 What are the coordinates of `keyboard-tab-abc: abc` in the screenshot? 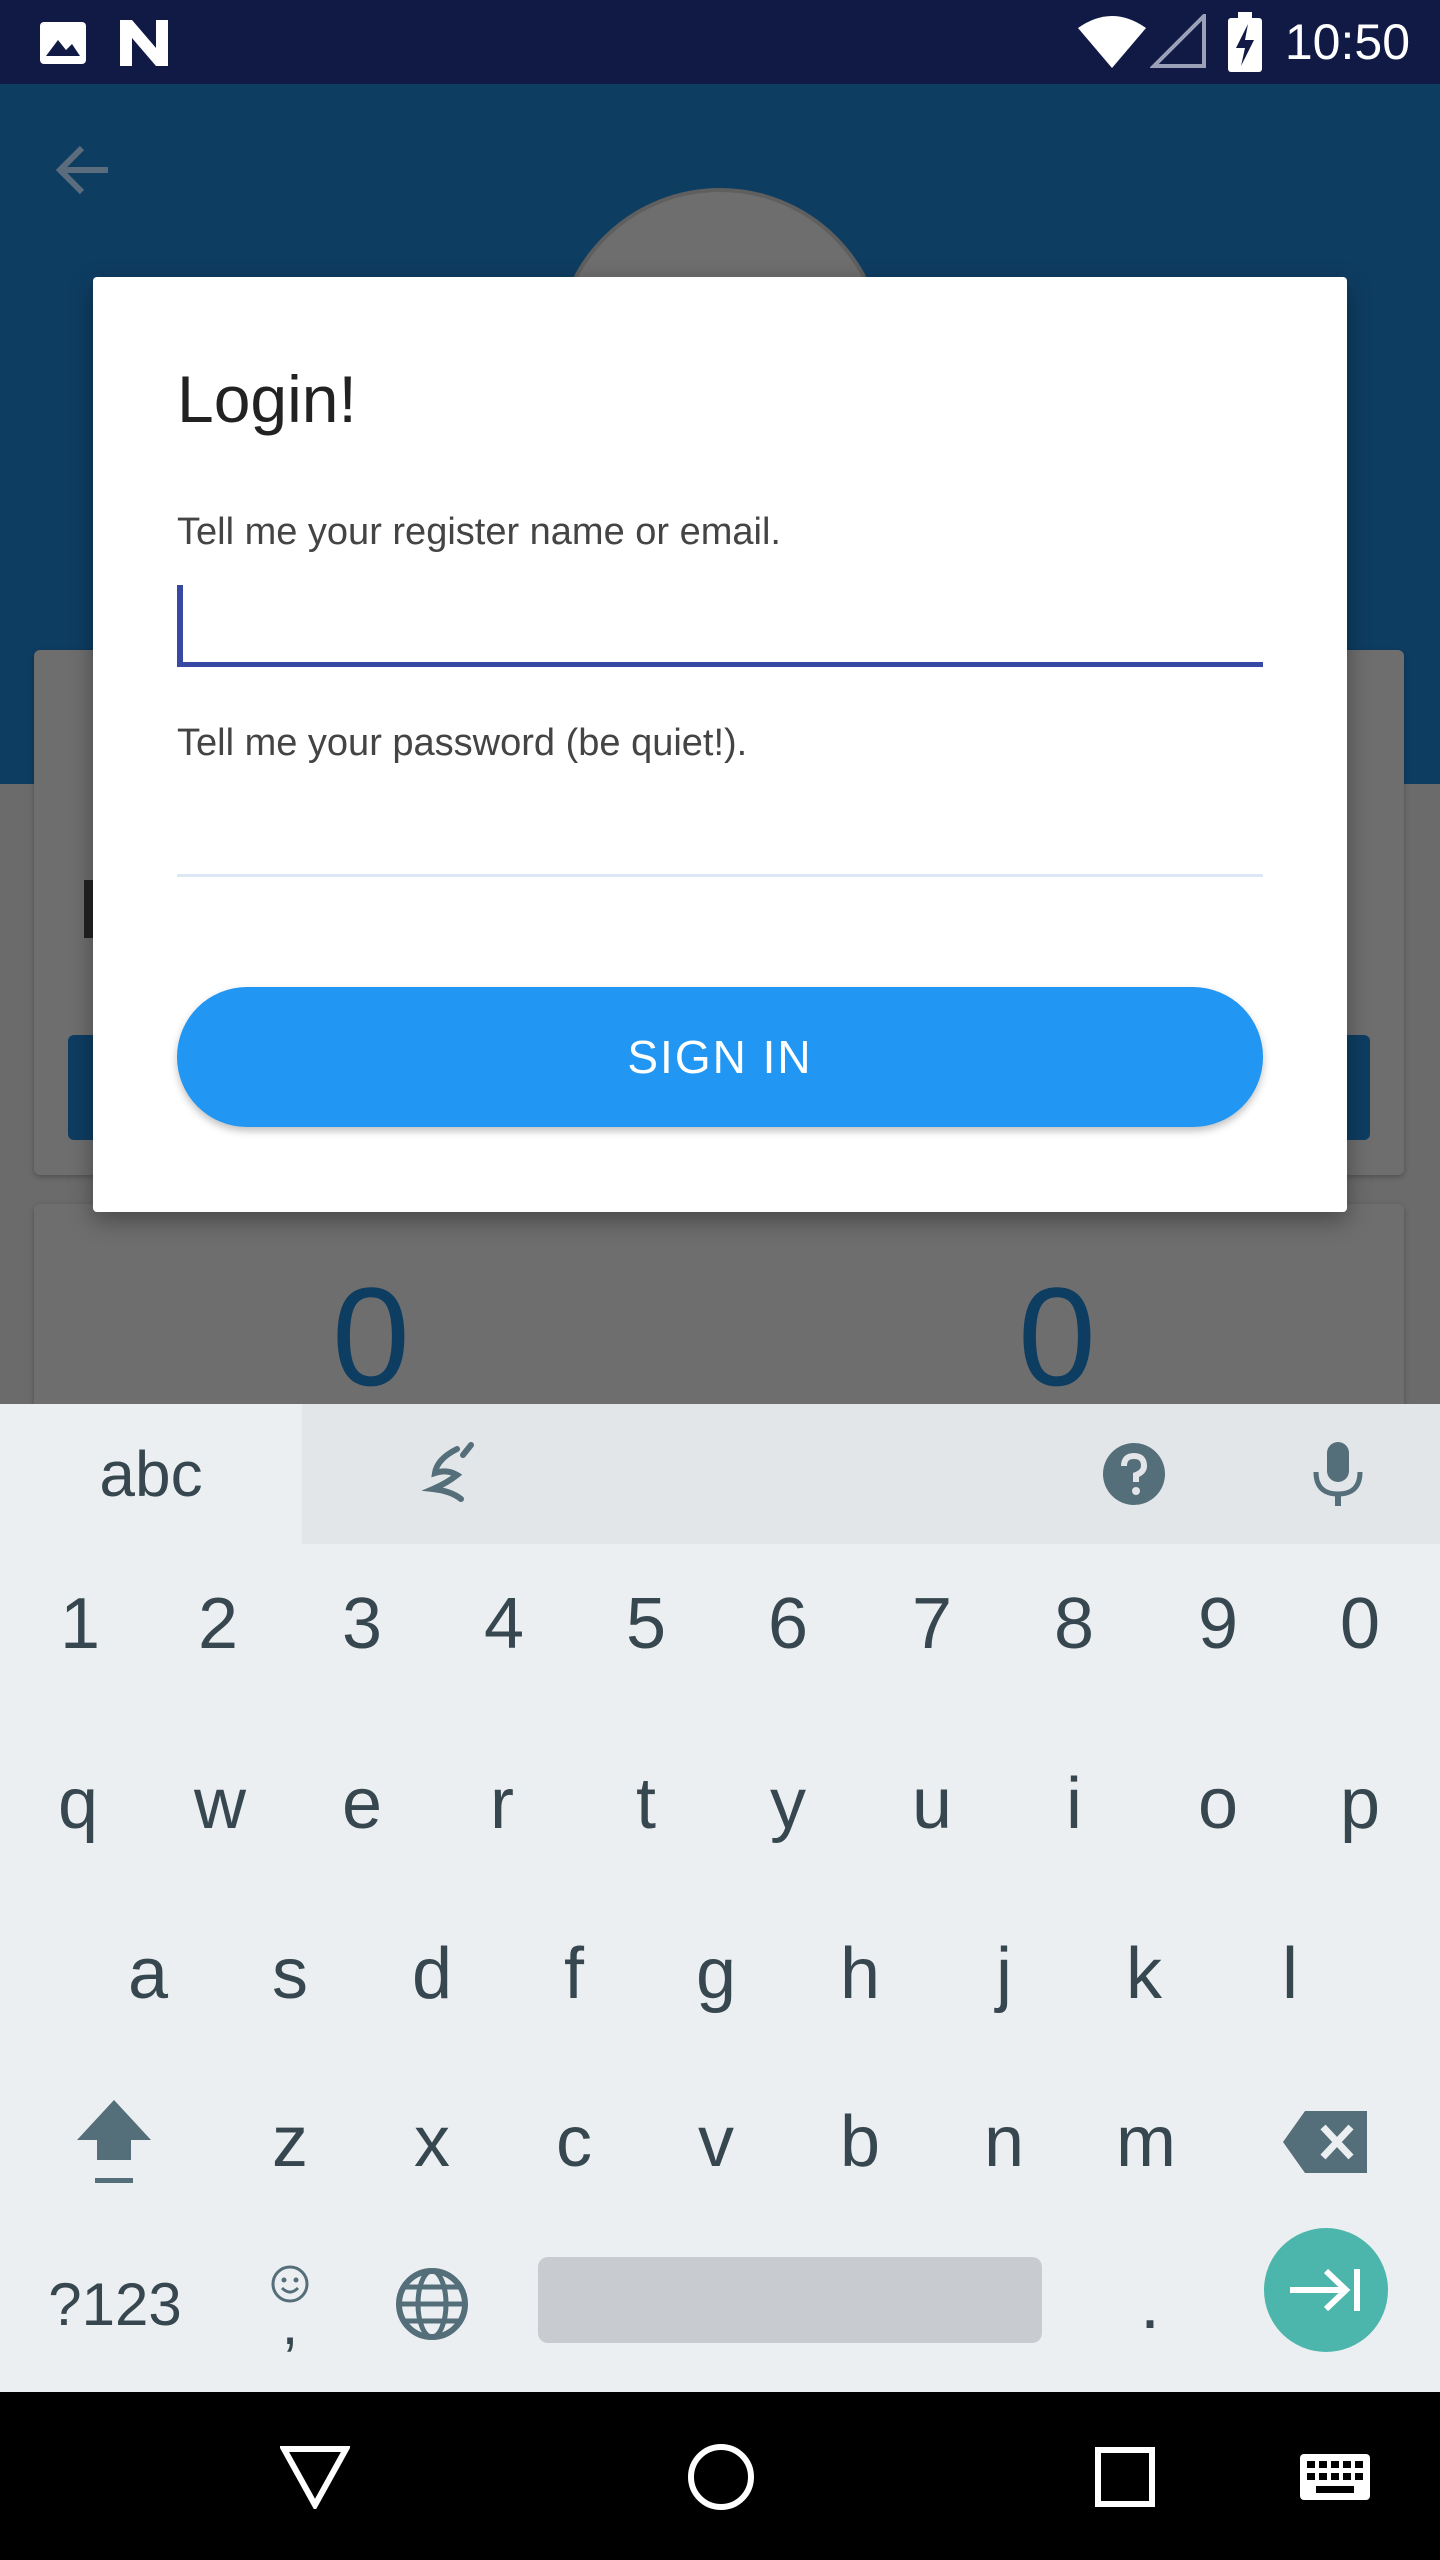 It's located at (151, 1474).